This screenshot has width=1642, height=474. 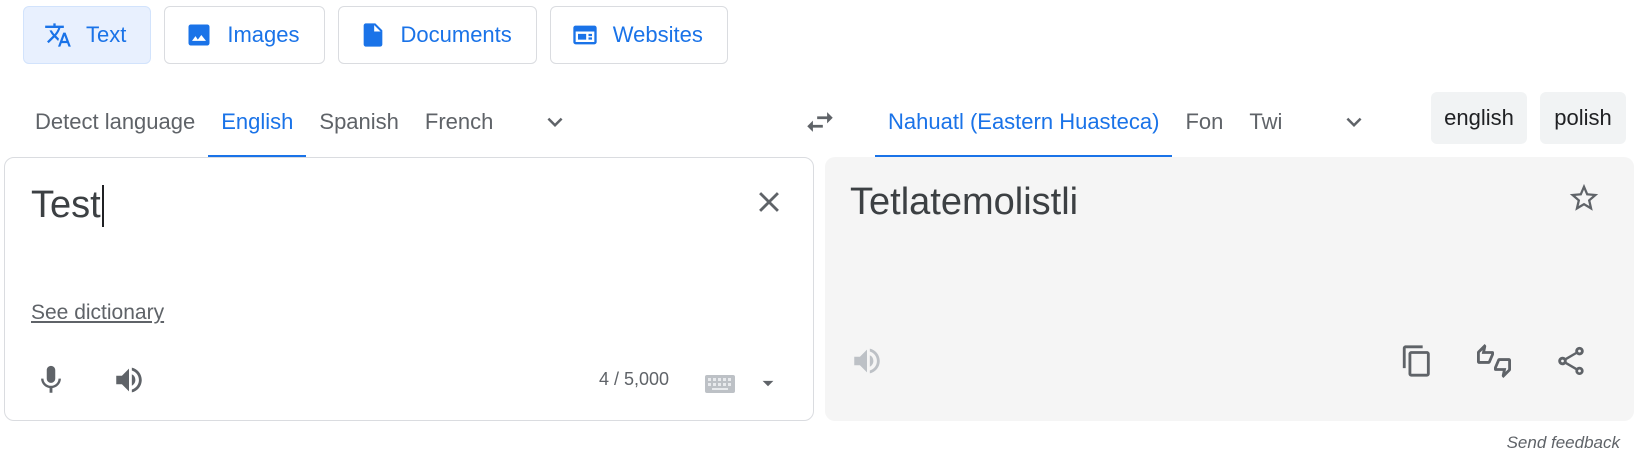 I want to click on caret-down-icon, so click(x=768, y=383).